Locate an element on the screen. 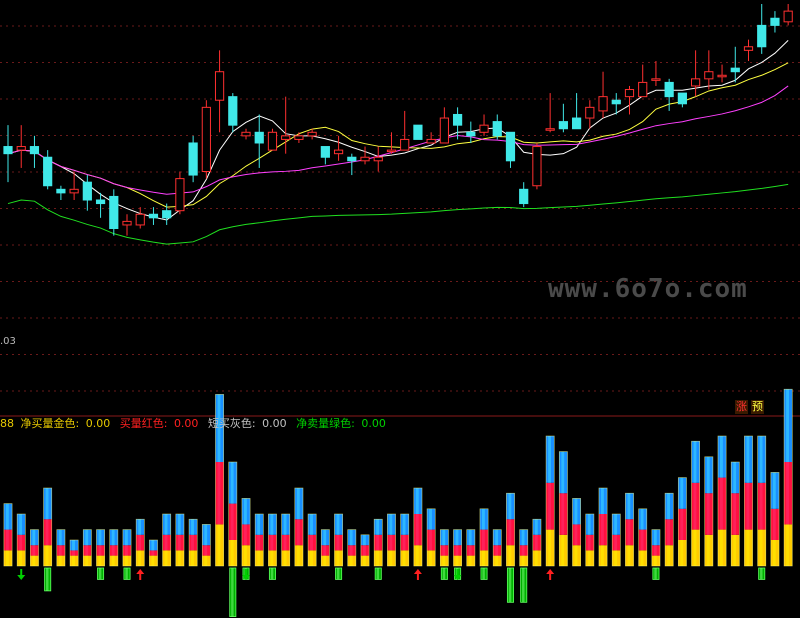 Image resolution: width=800 pixels, height=618 pixels. legend-label: 买量红色: is located at coordinates (143, 423).